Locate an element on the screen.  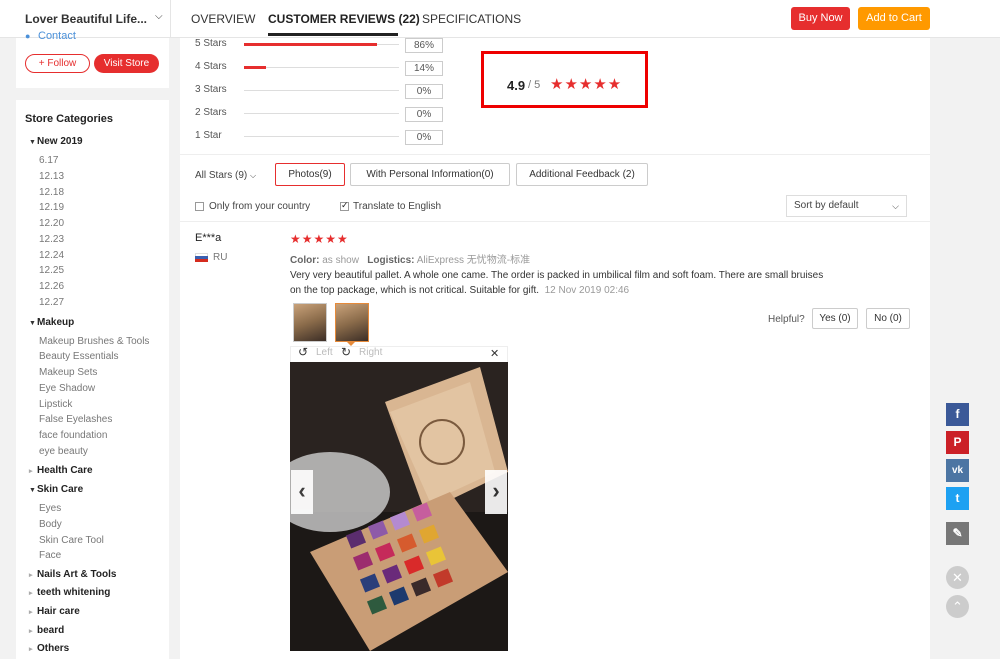
edit-feedback-icon: ✎ is located at coordinates (957, 533).